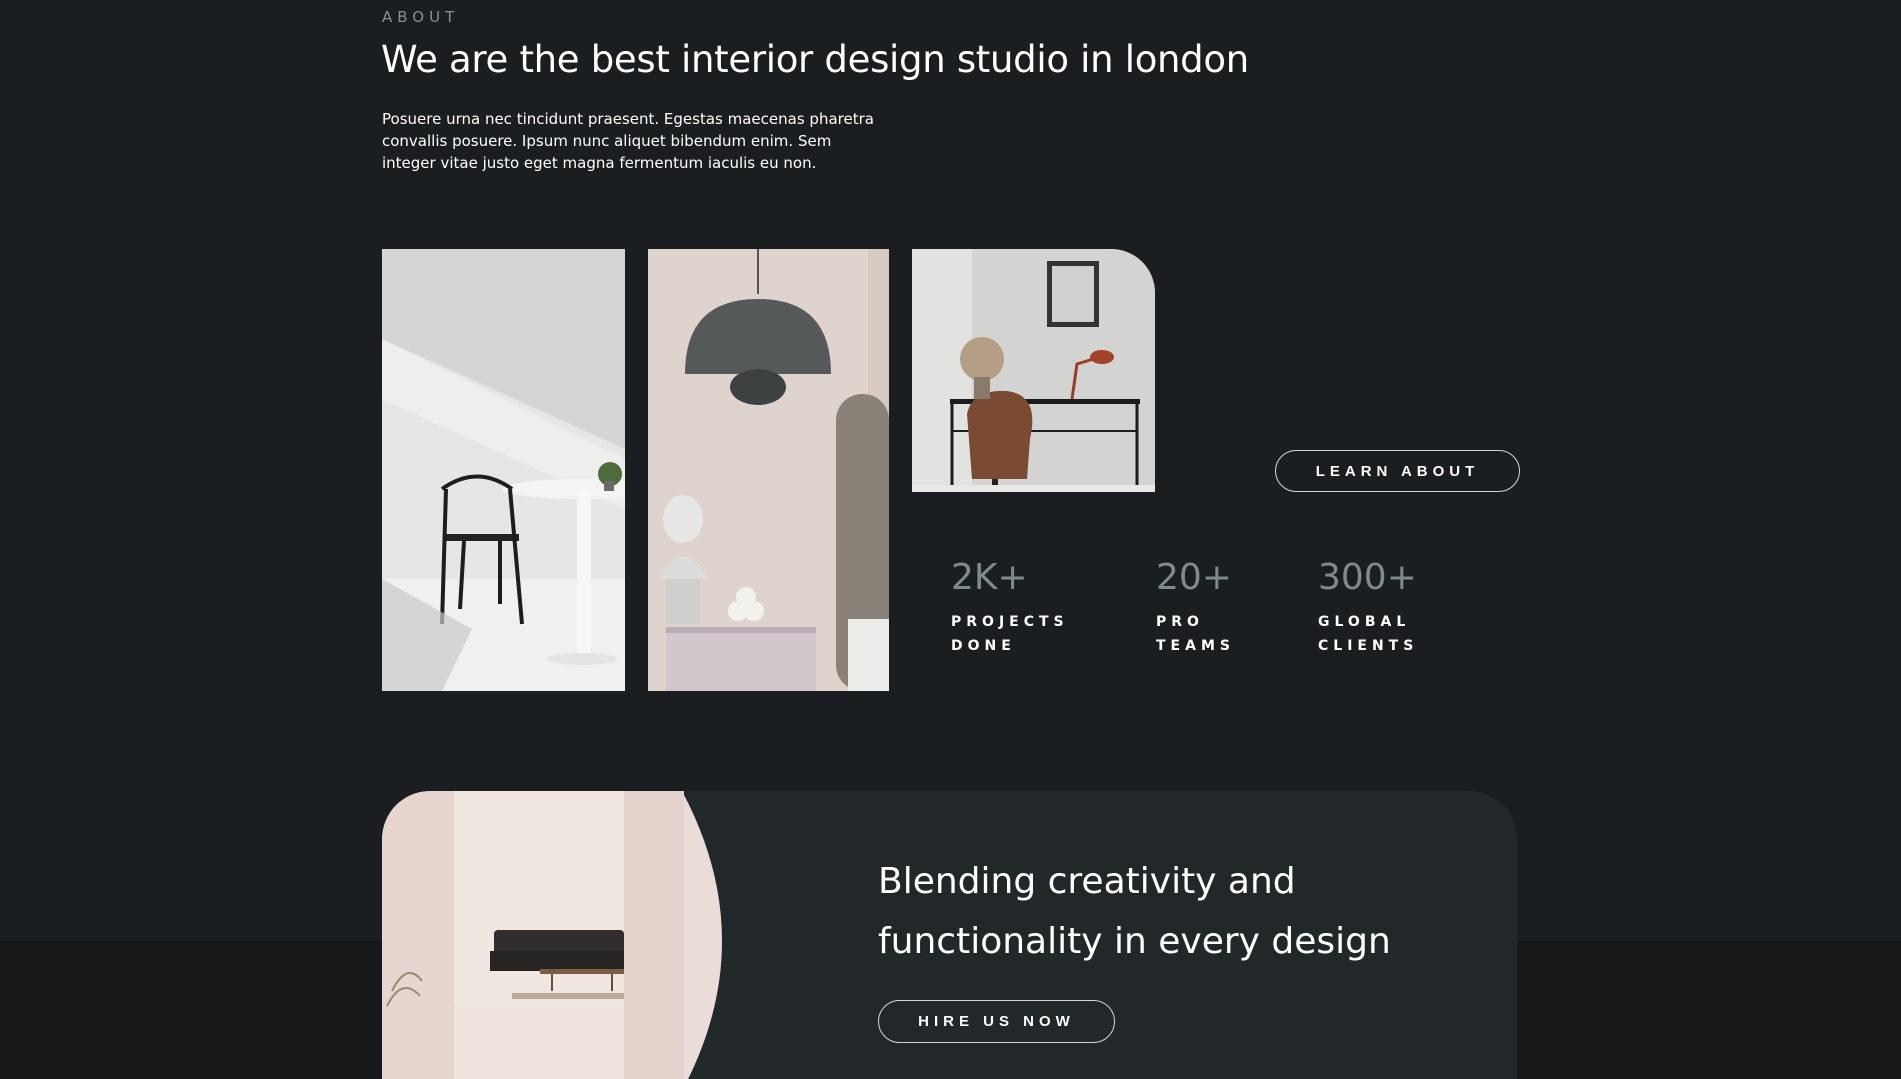 The width and height of the screenshot is (1901, 1079). Describe the element at coordinates (989, 577) in the screenshot. I see `stat-number: 2K+` at that location.